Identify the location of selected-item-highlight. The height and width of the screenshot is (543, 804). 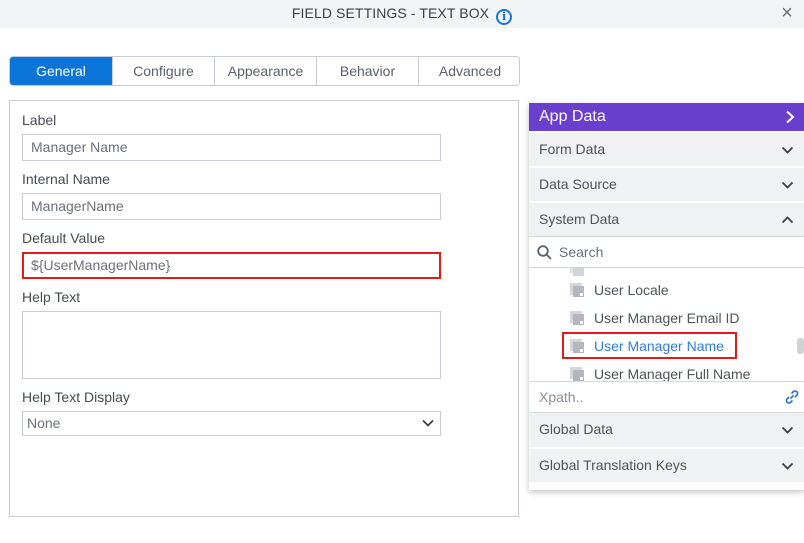
(649, 345).